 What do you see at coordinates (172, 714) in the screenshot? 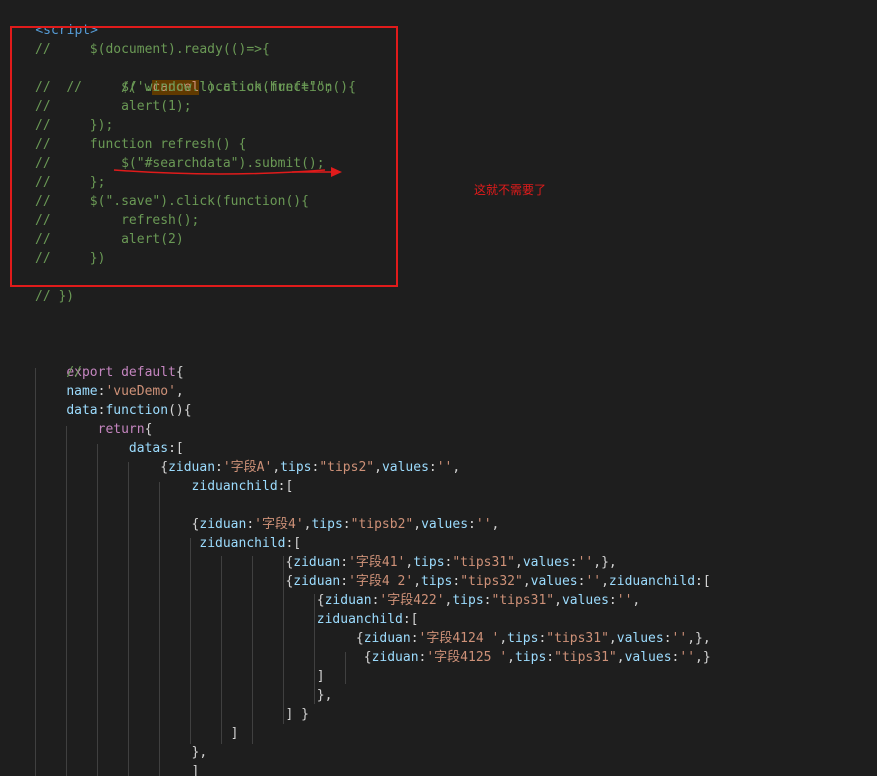
I see `code-line-close-3: ] }` at bounding box center [172, 714].